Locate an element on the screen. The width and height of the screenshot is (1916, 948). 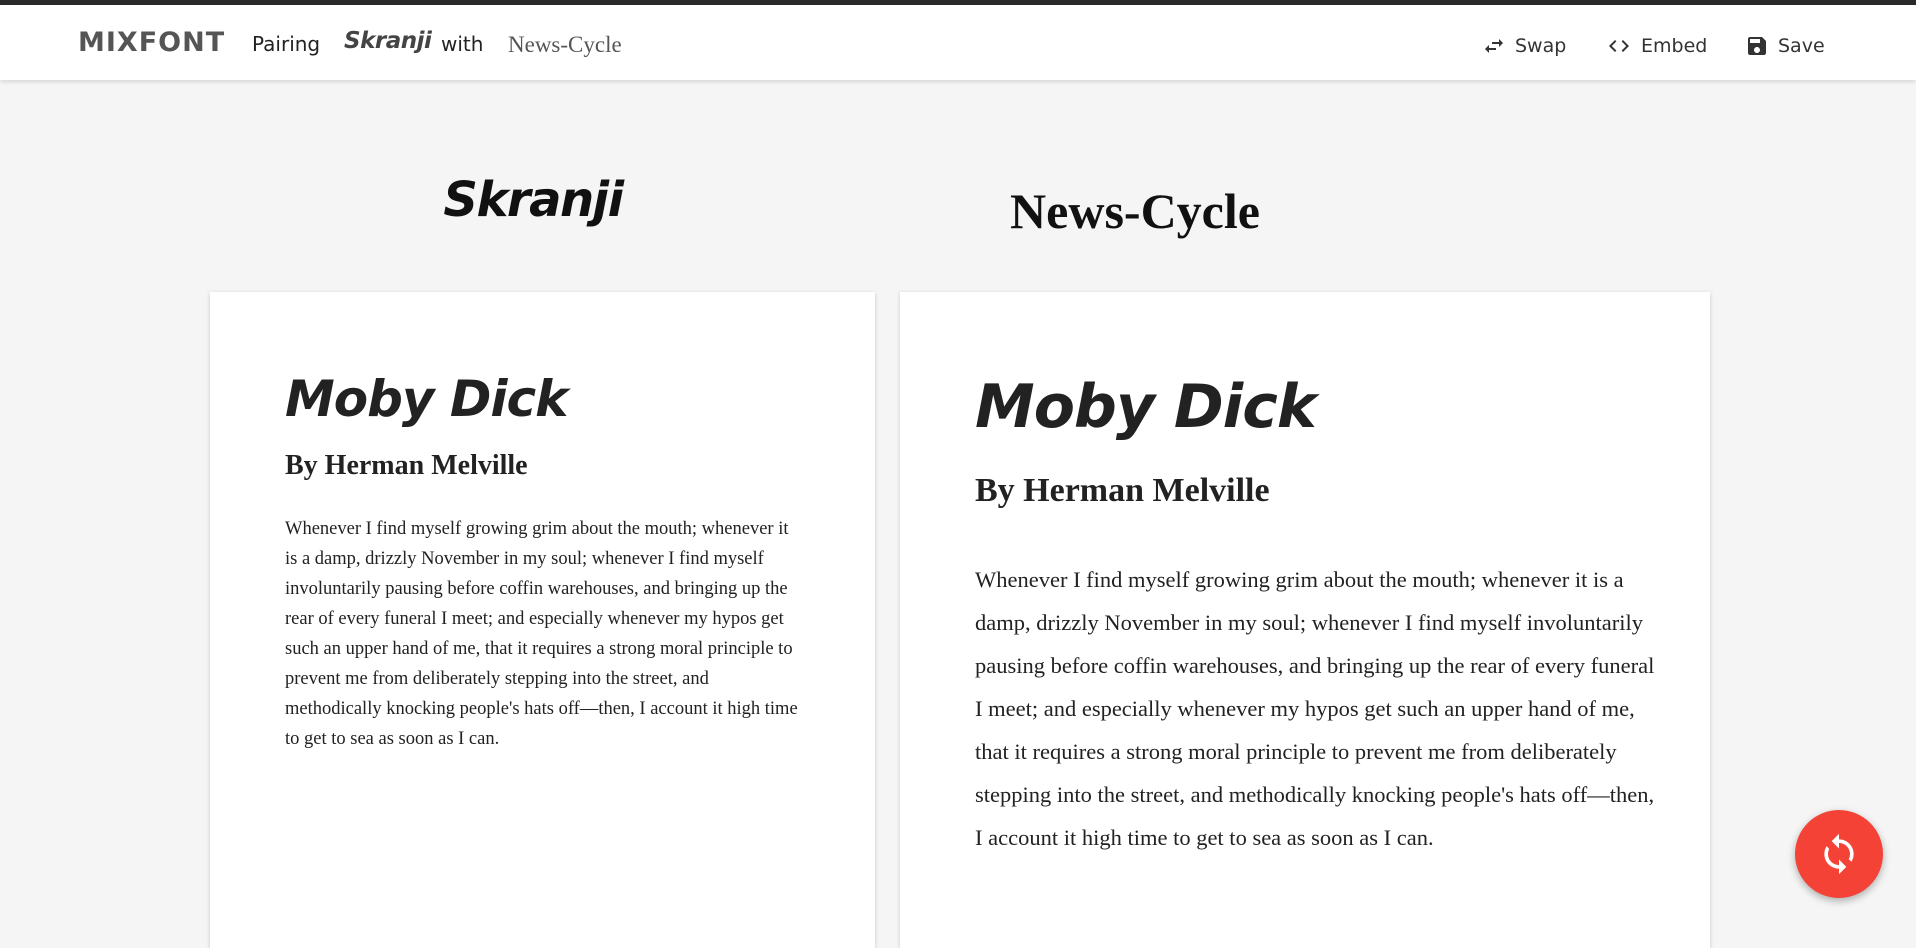
font-b-selector: News-Cycle is located at coordinates (565, 45).